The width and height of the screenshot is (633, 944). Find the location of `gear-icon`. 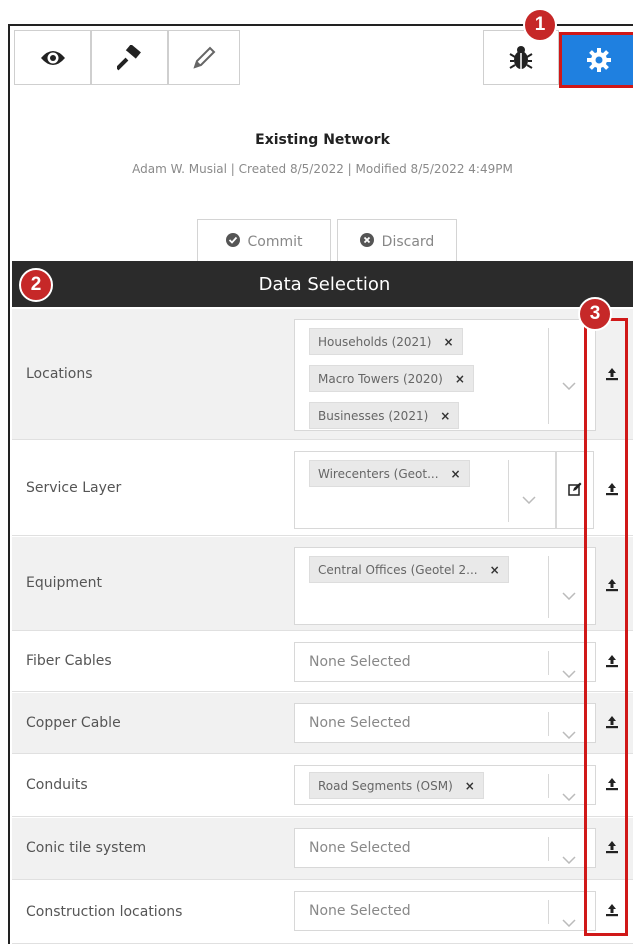

gear-icon is located at coordinates (599, 60).